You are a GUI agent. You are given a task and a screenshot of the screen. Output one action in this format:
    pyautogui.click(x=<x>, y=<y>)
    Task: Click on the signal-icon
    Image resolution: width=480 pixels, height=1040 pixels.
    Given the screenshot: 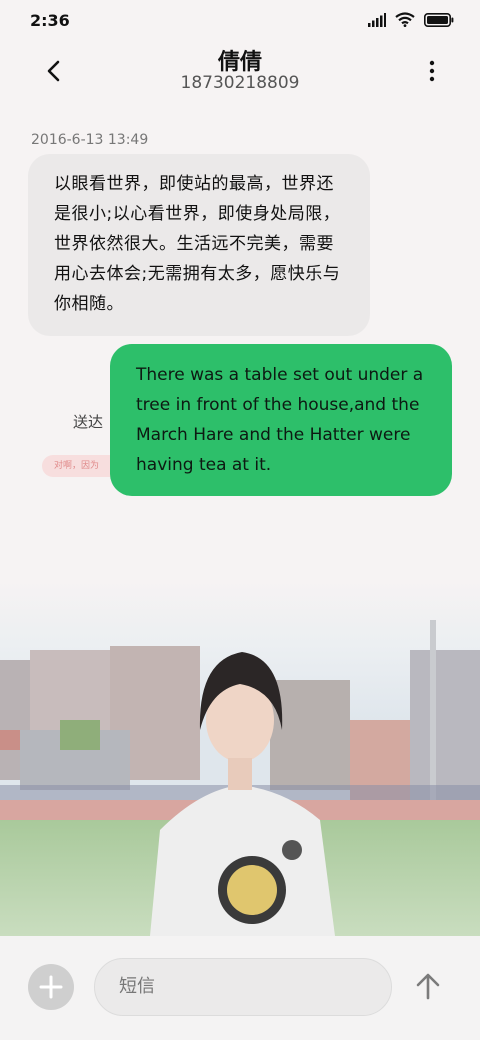 What is the action you would take?
    pyautogui.click(x=377, y=19)
    